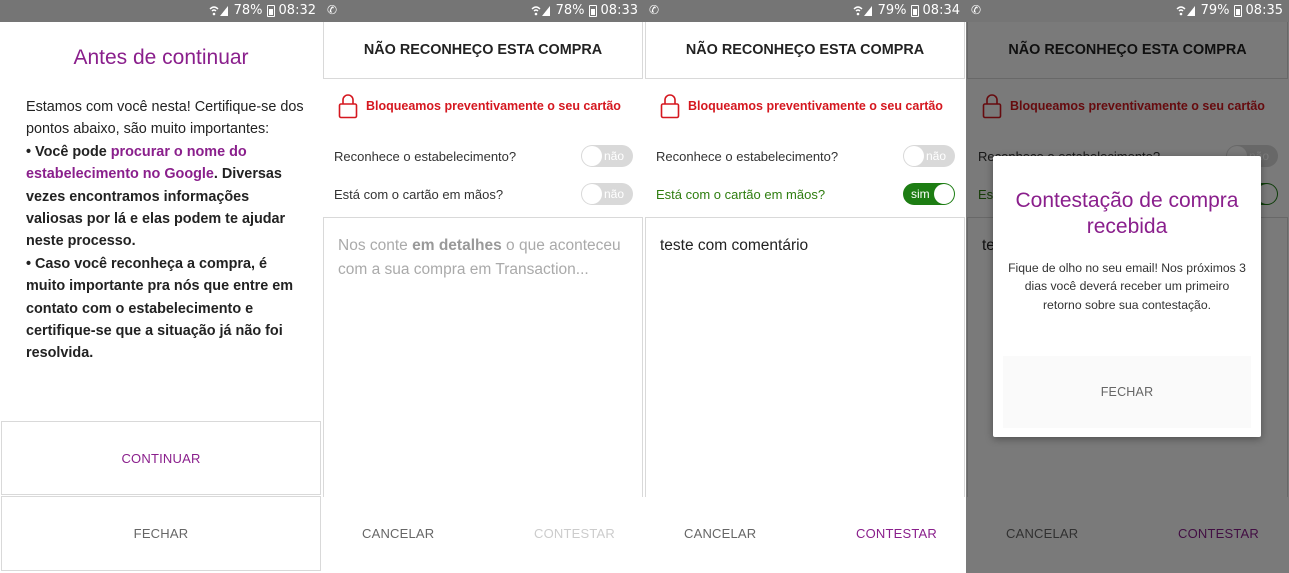 This screenshot has height=573, width=1289. What do you see at coordinates (457, 245) in the screenshot?
I see `placeholder-bold: em detalhes` at bounding box center [457, 245].